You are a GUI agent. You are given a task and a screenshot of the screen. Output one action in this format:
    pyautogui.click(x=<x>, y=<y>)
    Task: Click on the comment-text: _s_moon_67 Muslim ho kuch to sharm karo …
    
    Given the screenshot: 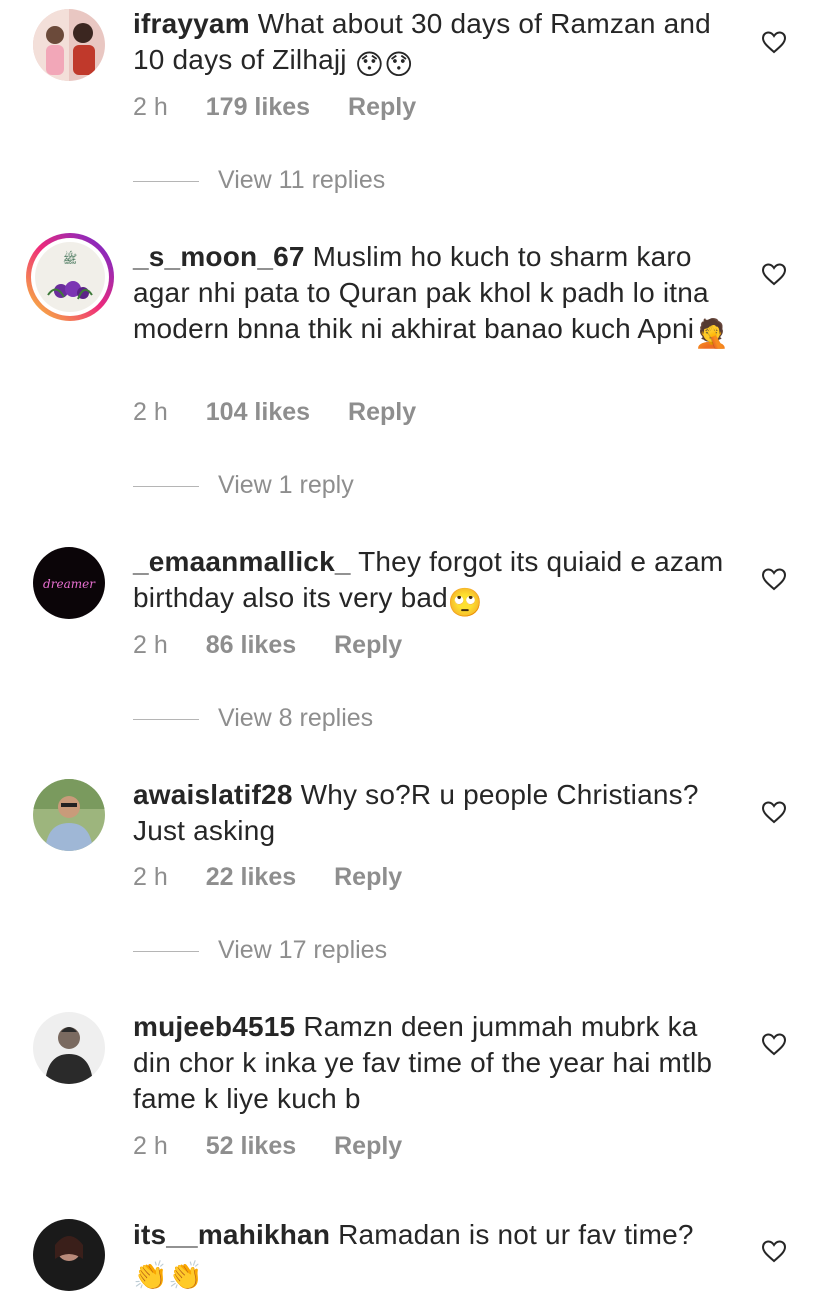 What is the action you would take?
    pyautogui.click(x=438, y=295)
    